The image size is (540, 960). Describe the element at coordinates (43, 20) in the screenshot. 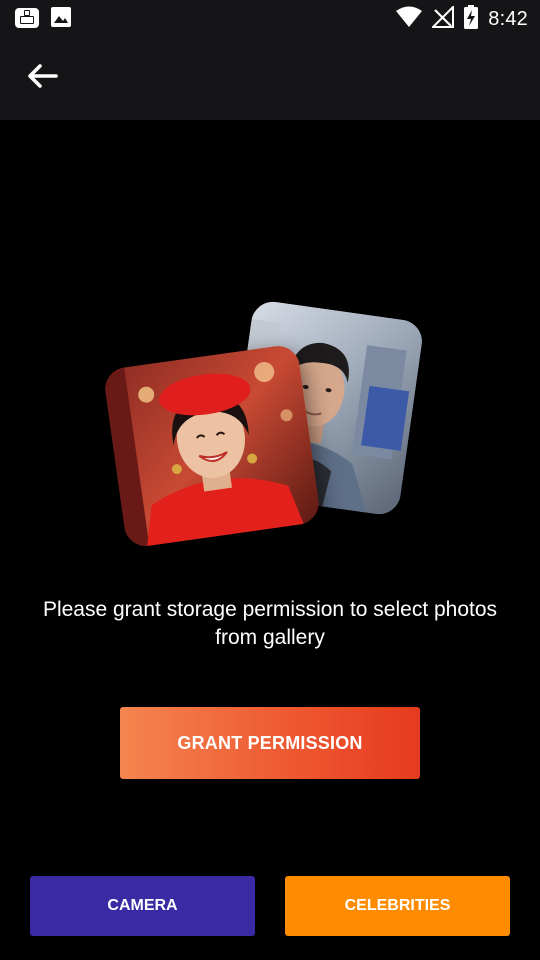

I see `status-bar-notifications` at that location.